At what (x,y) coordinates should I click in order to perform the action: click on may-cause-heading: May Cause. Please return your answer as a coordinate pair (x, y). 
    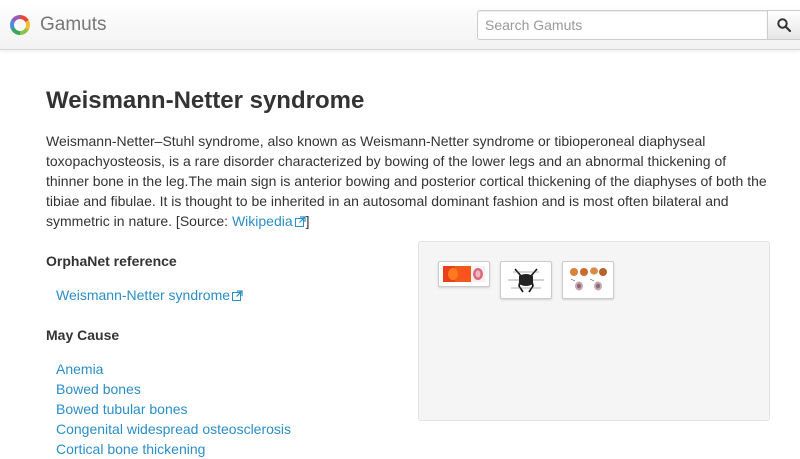
    Looking at the image, I should click on (83, 335).